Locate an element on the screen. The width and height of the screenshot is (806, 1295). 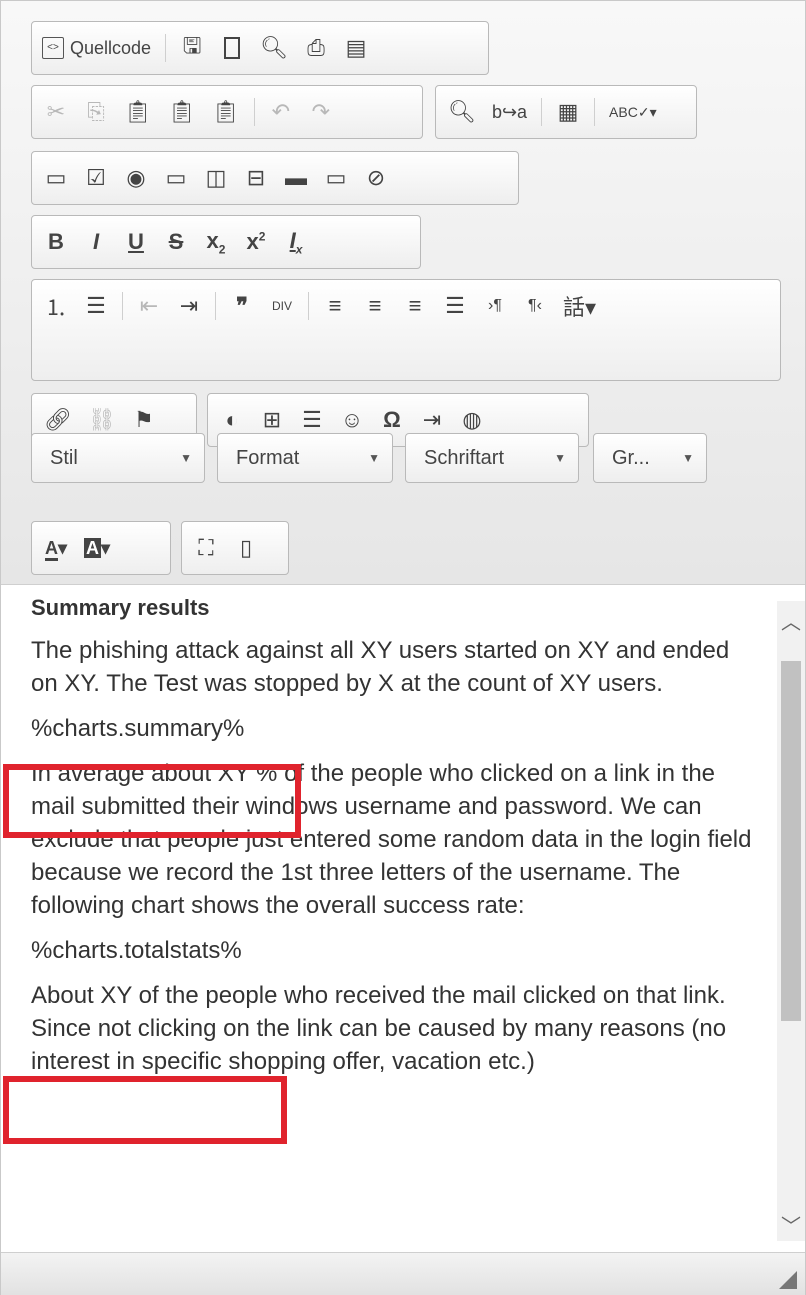
paste-button: 📋︎ is located at coordinates (138, 112).